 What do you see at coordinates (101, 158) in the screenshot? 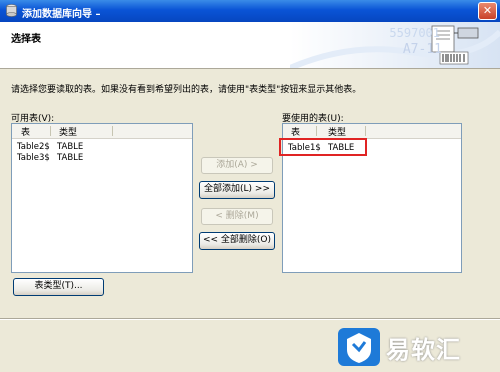
I see `list-item: Table3$ TABLE` at bounding box center [101, 158].